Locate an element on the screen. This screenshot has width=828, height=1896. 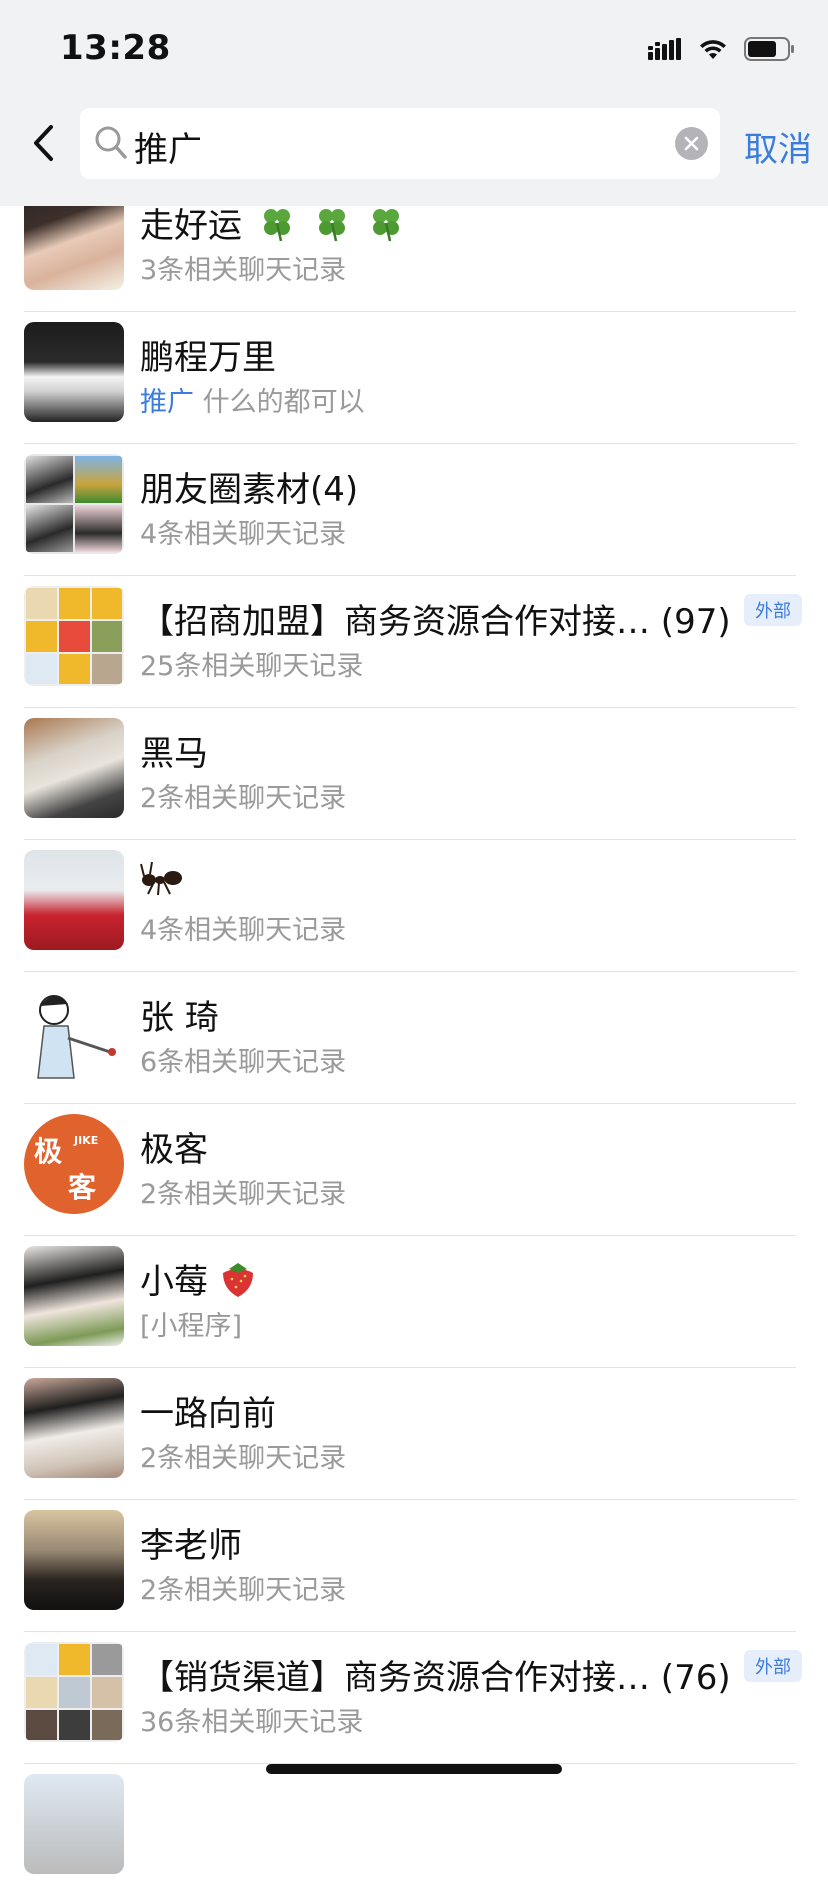
list-item: 【招商加盟】商务资源合作对接… (97) 外部 25条相关聊天记录 is located at coordinates (414, 642).